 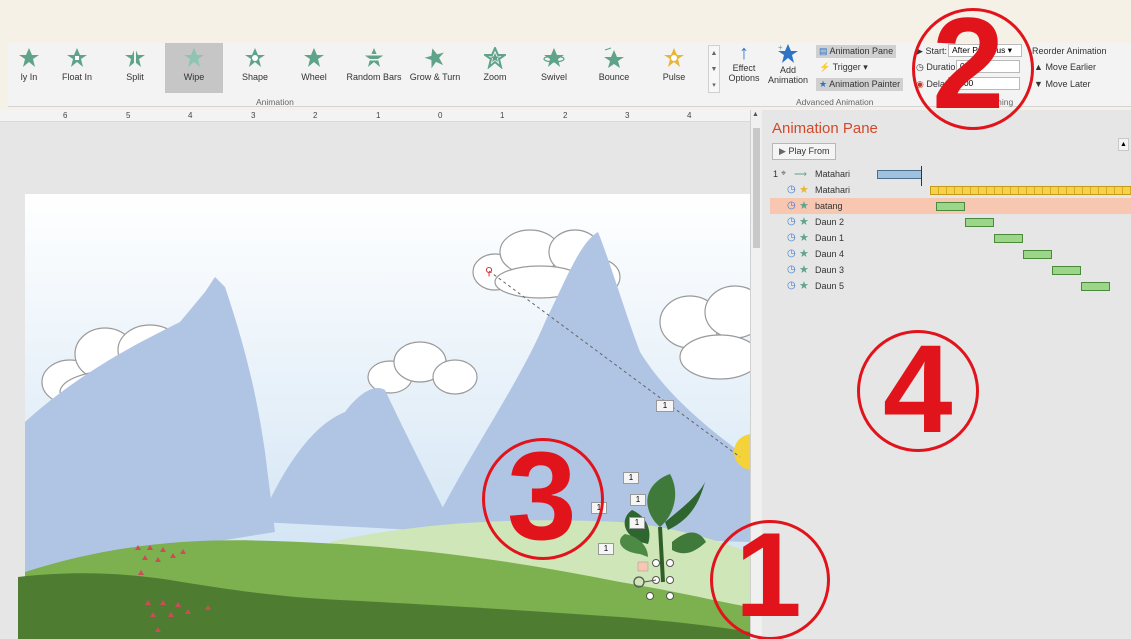 I want to click on scroll-up-icon: ▲, so click(x=755, y=114).